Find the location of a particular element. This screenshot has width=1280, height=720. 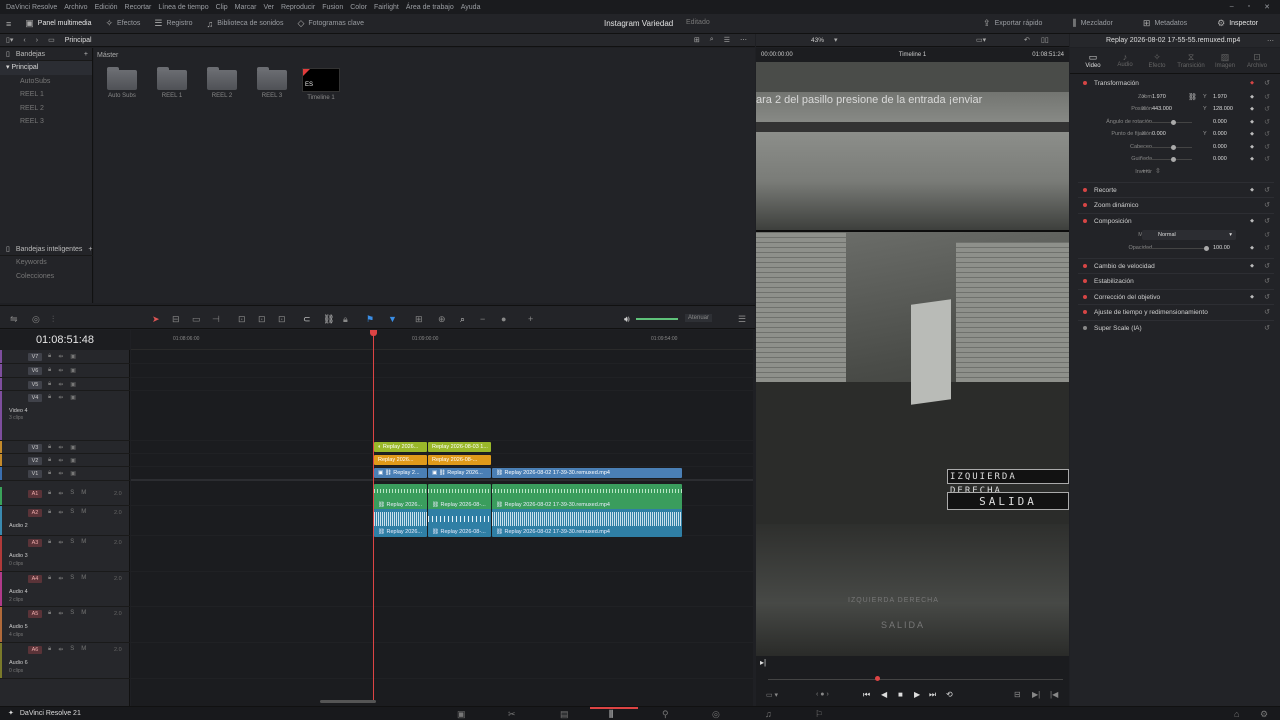

zoom-in-icon: + is located at coordinates (530, 319).